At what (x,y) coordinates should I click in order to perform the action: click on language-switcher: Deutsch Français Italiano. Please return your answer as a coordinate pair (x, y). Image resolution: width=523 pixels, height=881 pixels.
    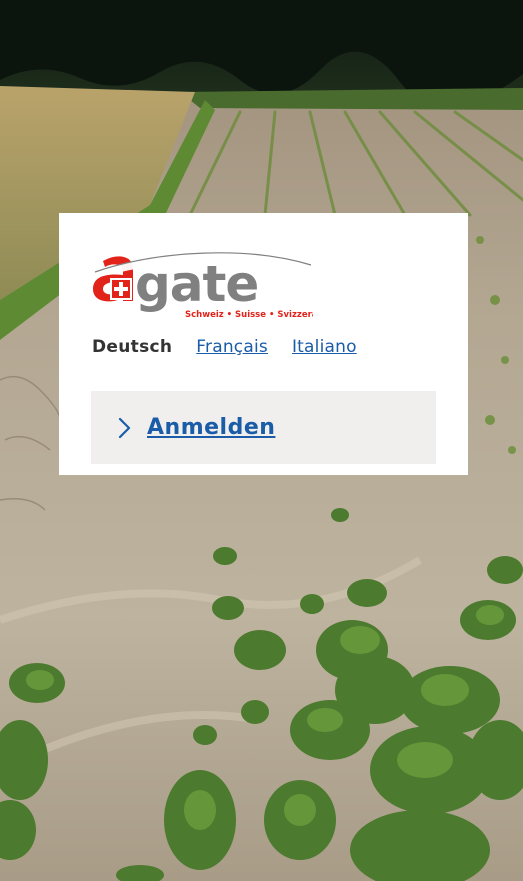
    Looking at the image, I should click on (224, 347).